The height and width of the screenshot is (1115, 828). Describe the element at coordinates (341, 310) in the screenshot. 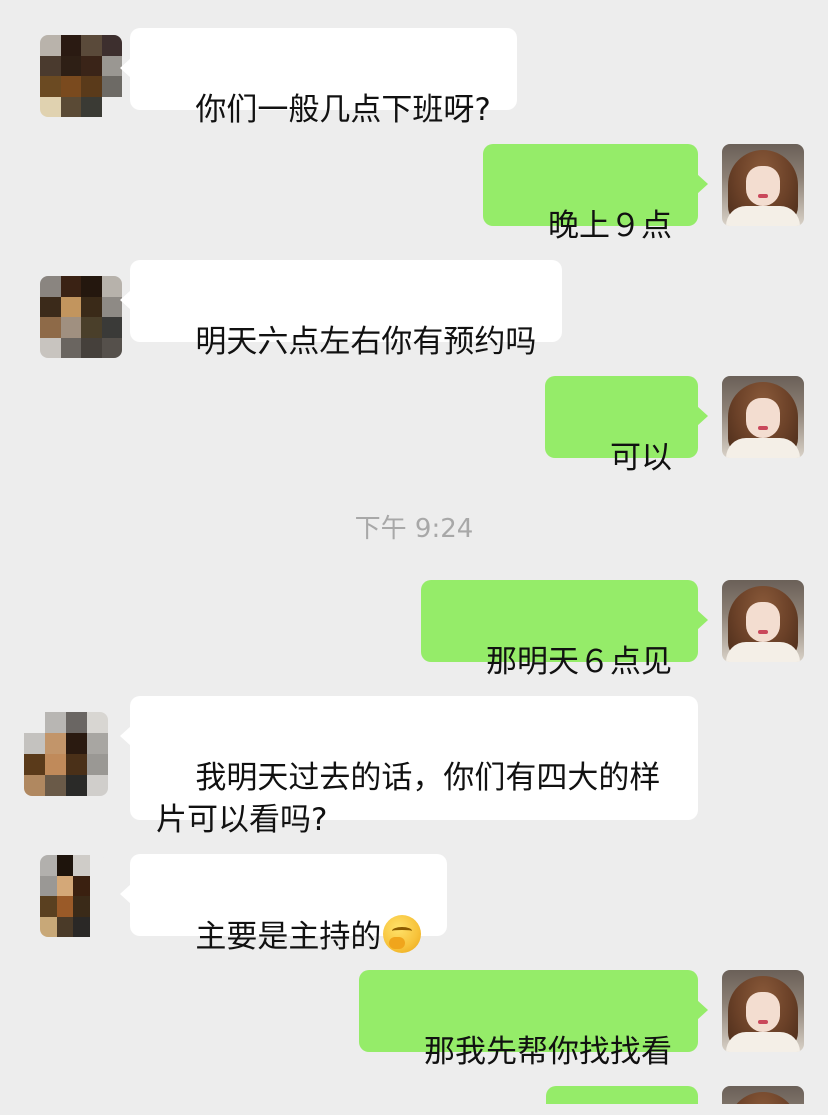

I see `message-bubble-incoming: 明天六点左右你有预约吗` at that location.